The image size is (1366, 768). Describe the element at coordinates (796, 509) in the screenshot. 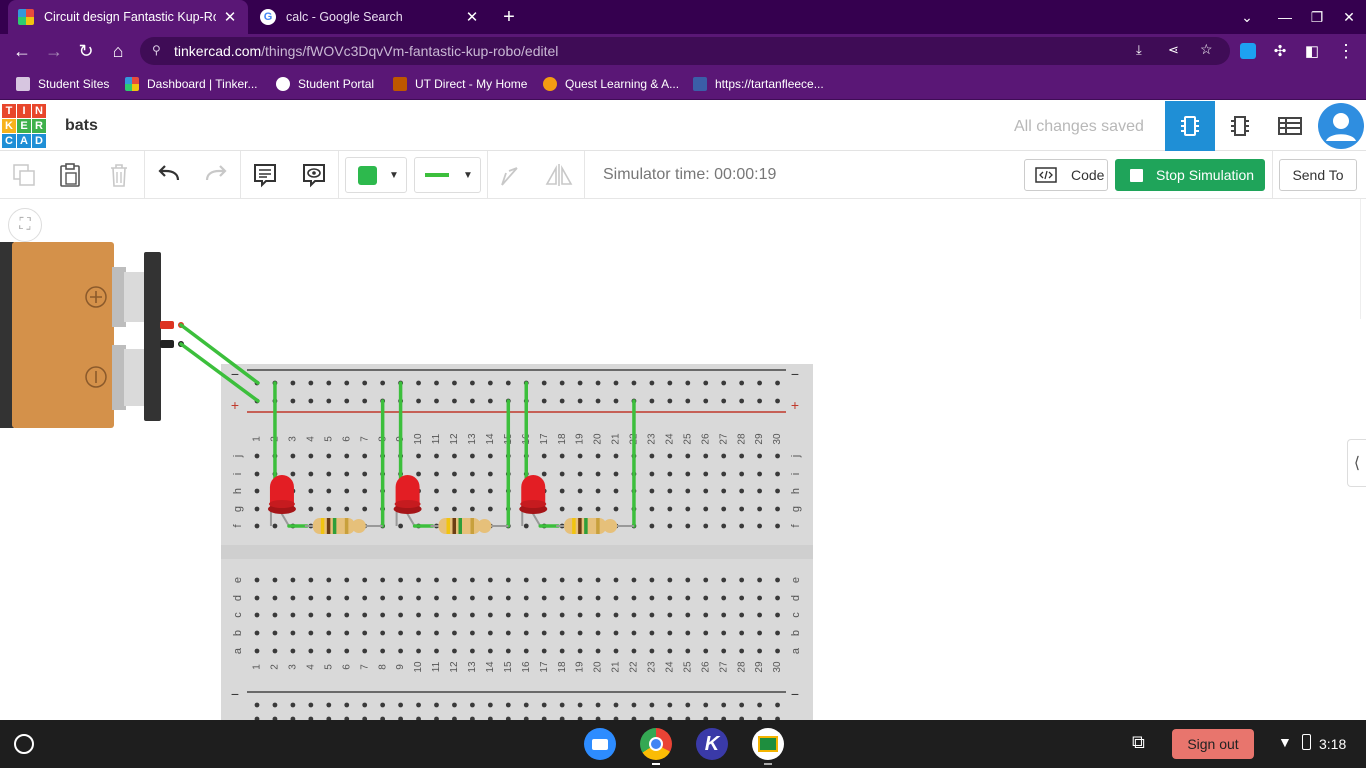

I see `row-letter: g` at that location.